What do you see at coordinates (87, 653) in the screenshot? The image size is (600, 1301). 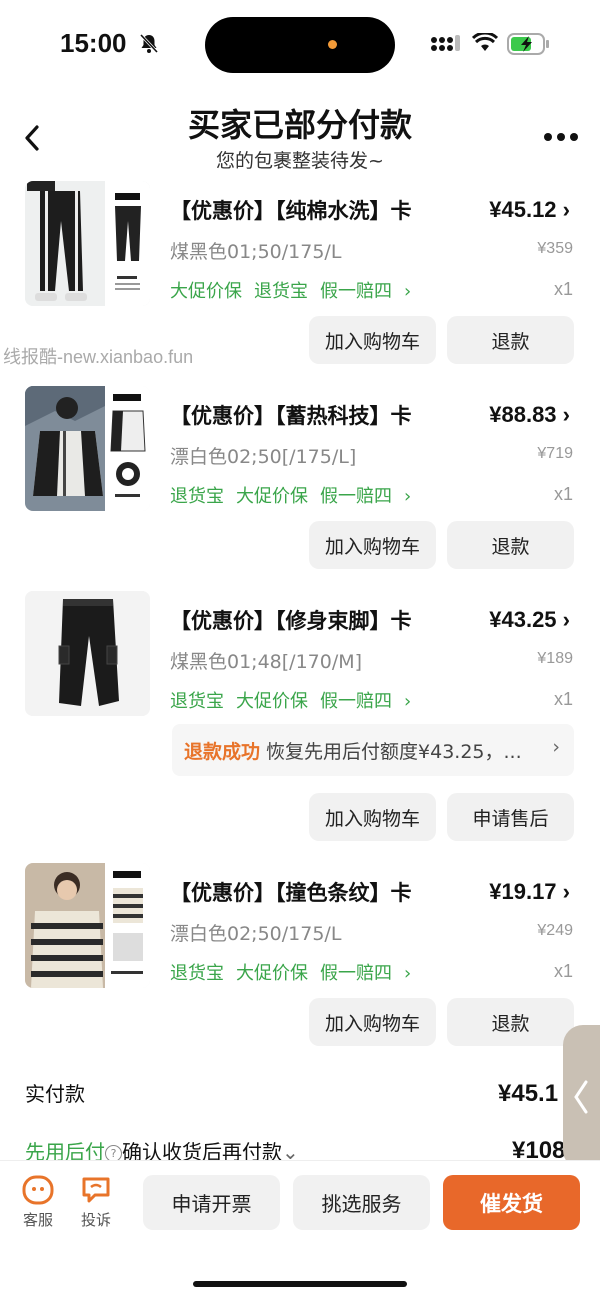 I see `product-image-cargo-pants` at bounding box center [87, 653].